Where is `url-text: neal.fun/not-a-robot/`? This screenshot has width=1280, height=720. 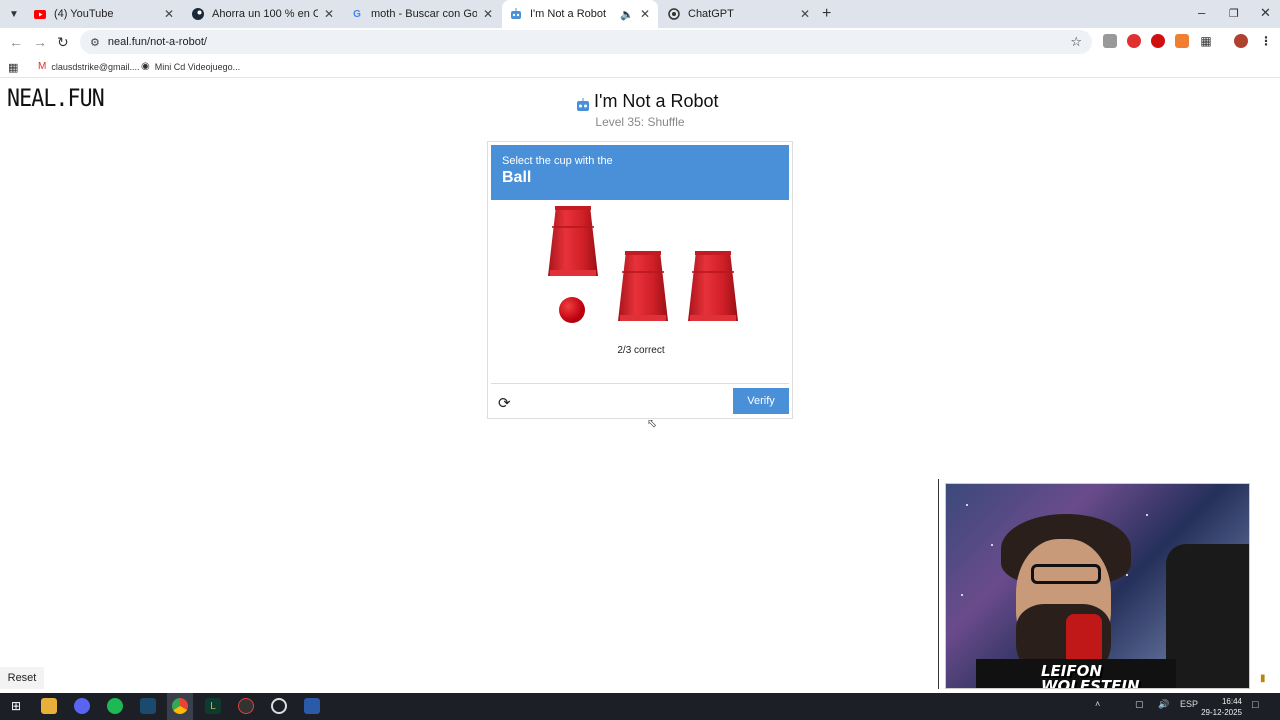
url-text: neal.fun/not-a-robot/ is located at coordinates (157, 42).